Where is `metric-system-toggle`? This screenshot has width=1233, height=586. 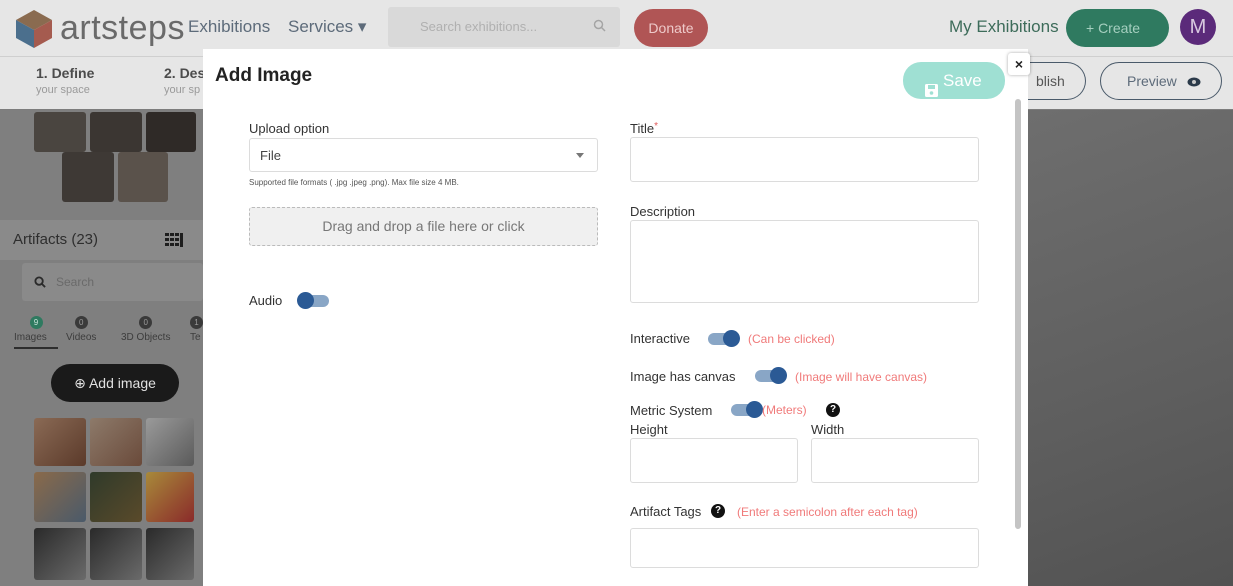
metric-system-toggle is located at coordinates (747, 409).